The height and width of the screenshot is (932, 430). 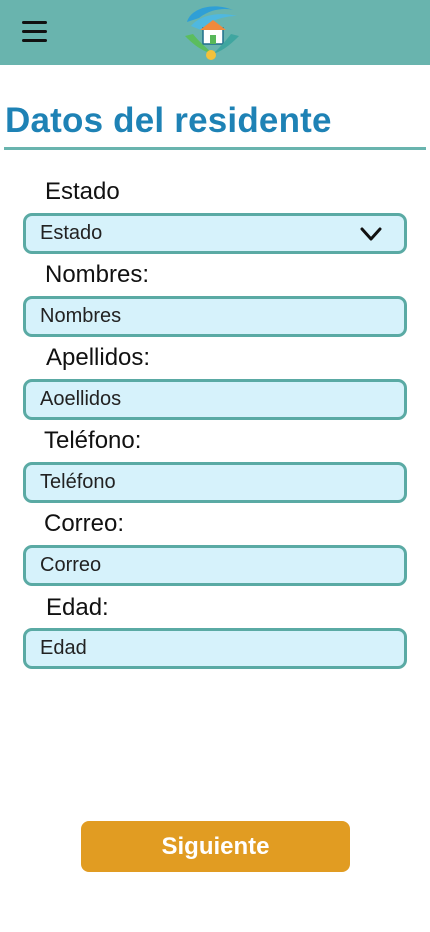 What do you see at coordinates (215, 233) in the screenshot?
I see `estado-select: Estado` at bounding box center [215, 233].